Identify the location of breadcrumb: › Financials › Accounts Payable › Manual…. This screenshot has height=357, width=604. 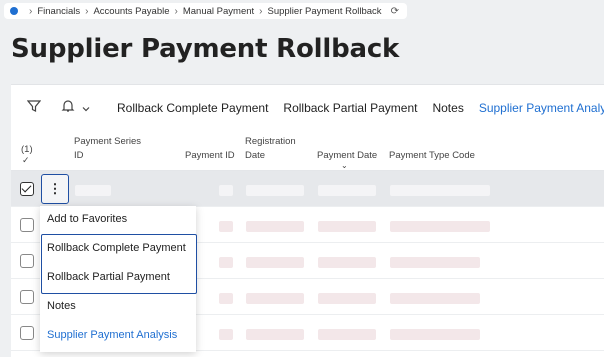
(205, 11).